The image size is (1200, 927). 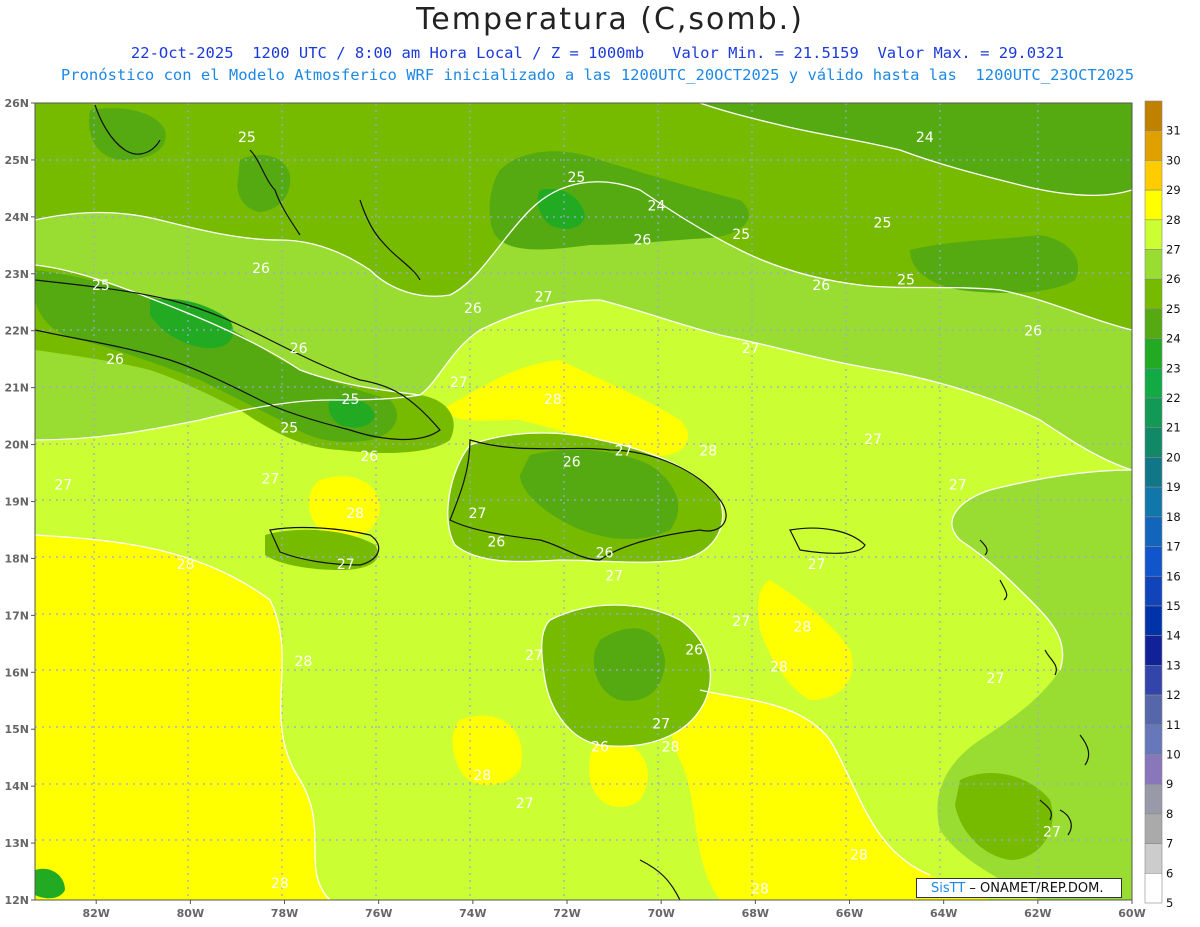 What do you see at coordinates (614, 910) in the screenshot?
I see `longitude-axis: 82W 80W 78W 76W 74W 72W 70W 68W 66W 64W 62W 60W` at bounding box center [614, 910].